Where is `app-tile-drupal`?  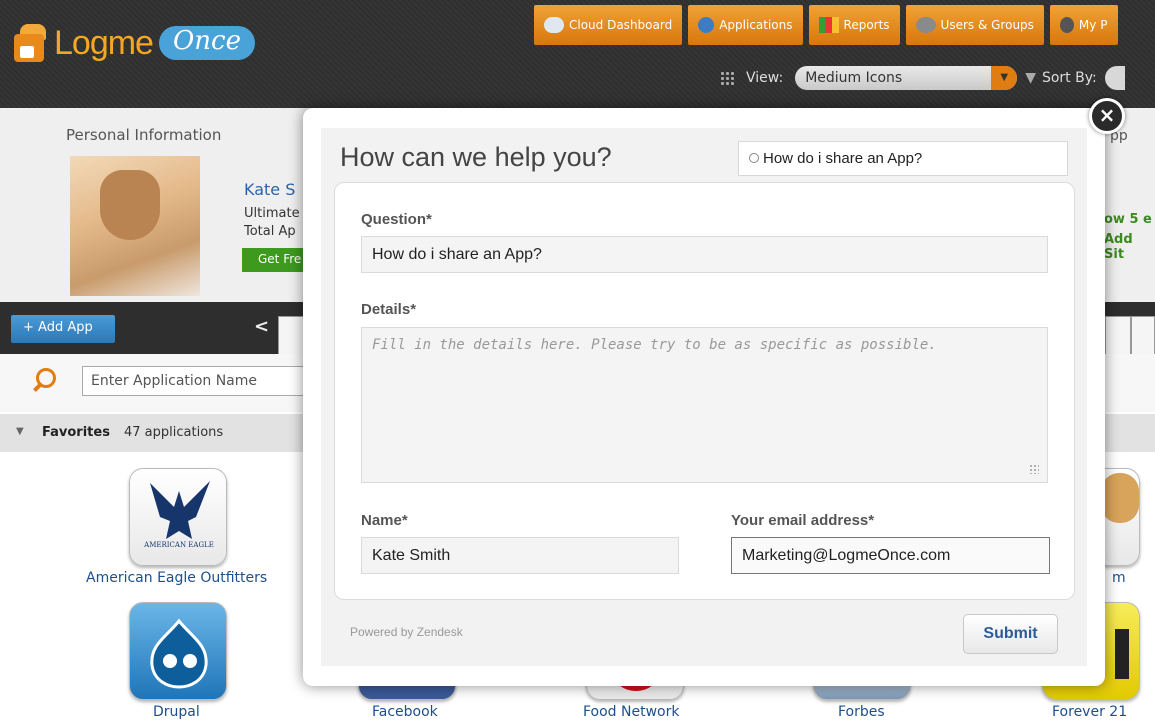
app-tile-drupal is located at coordinates (178, 651).